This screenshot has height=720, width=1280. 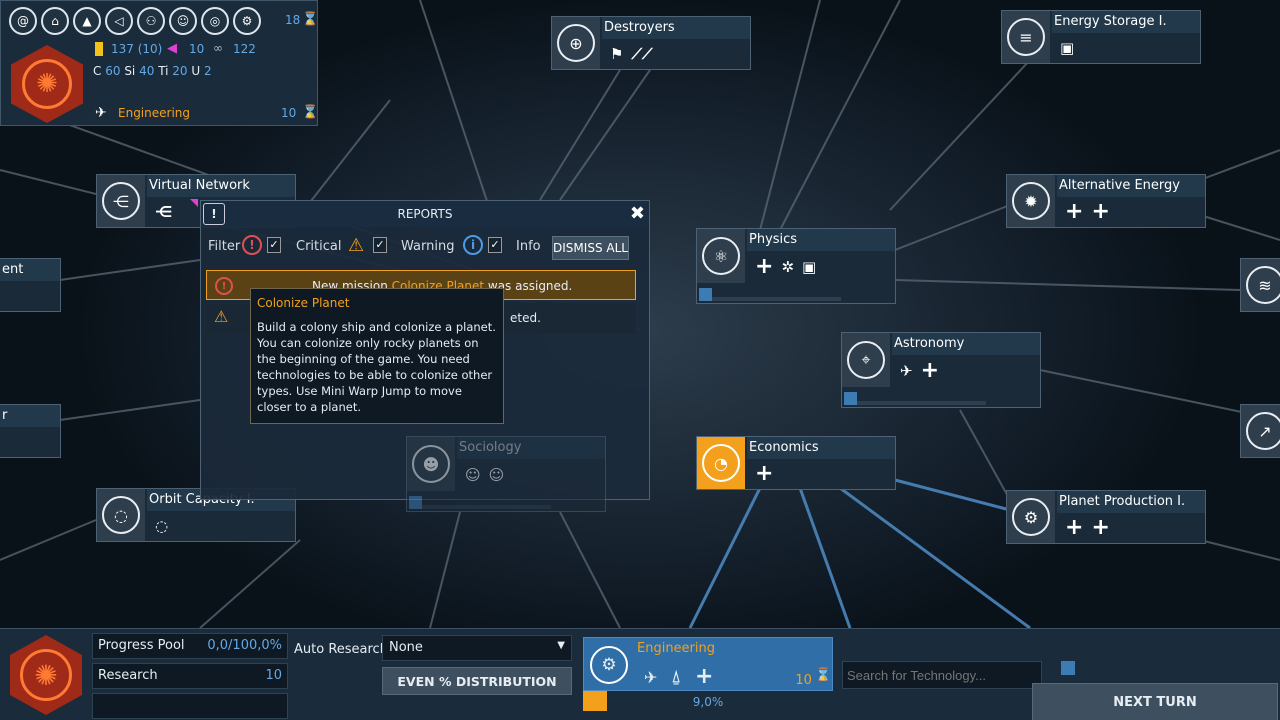 What do you see at coordinates (172, 48) in the screenshot?
I see `influence-icon: ◀` at bounding box center [172, 48].